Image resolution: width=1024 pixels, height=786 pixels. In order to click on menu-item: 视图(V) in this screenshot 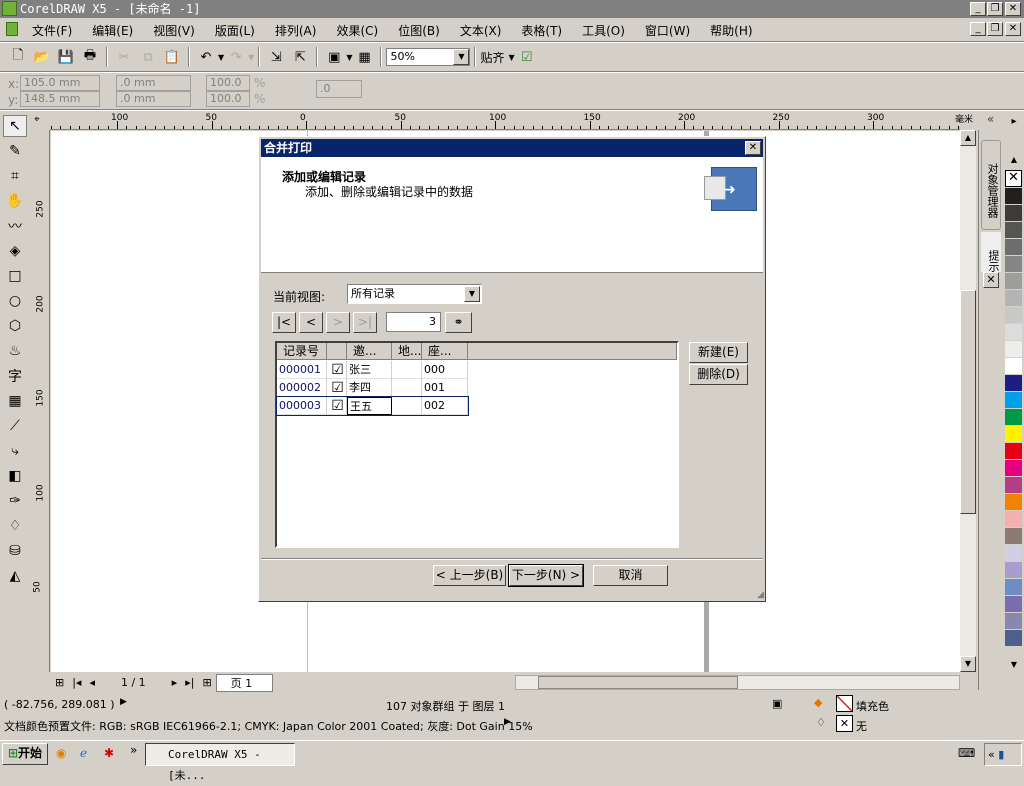, I will do `click(174, 30)`.